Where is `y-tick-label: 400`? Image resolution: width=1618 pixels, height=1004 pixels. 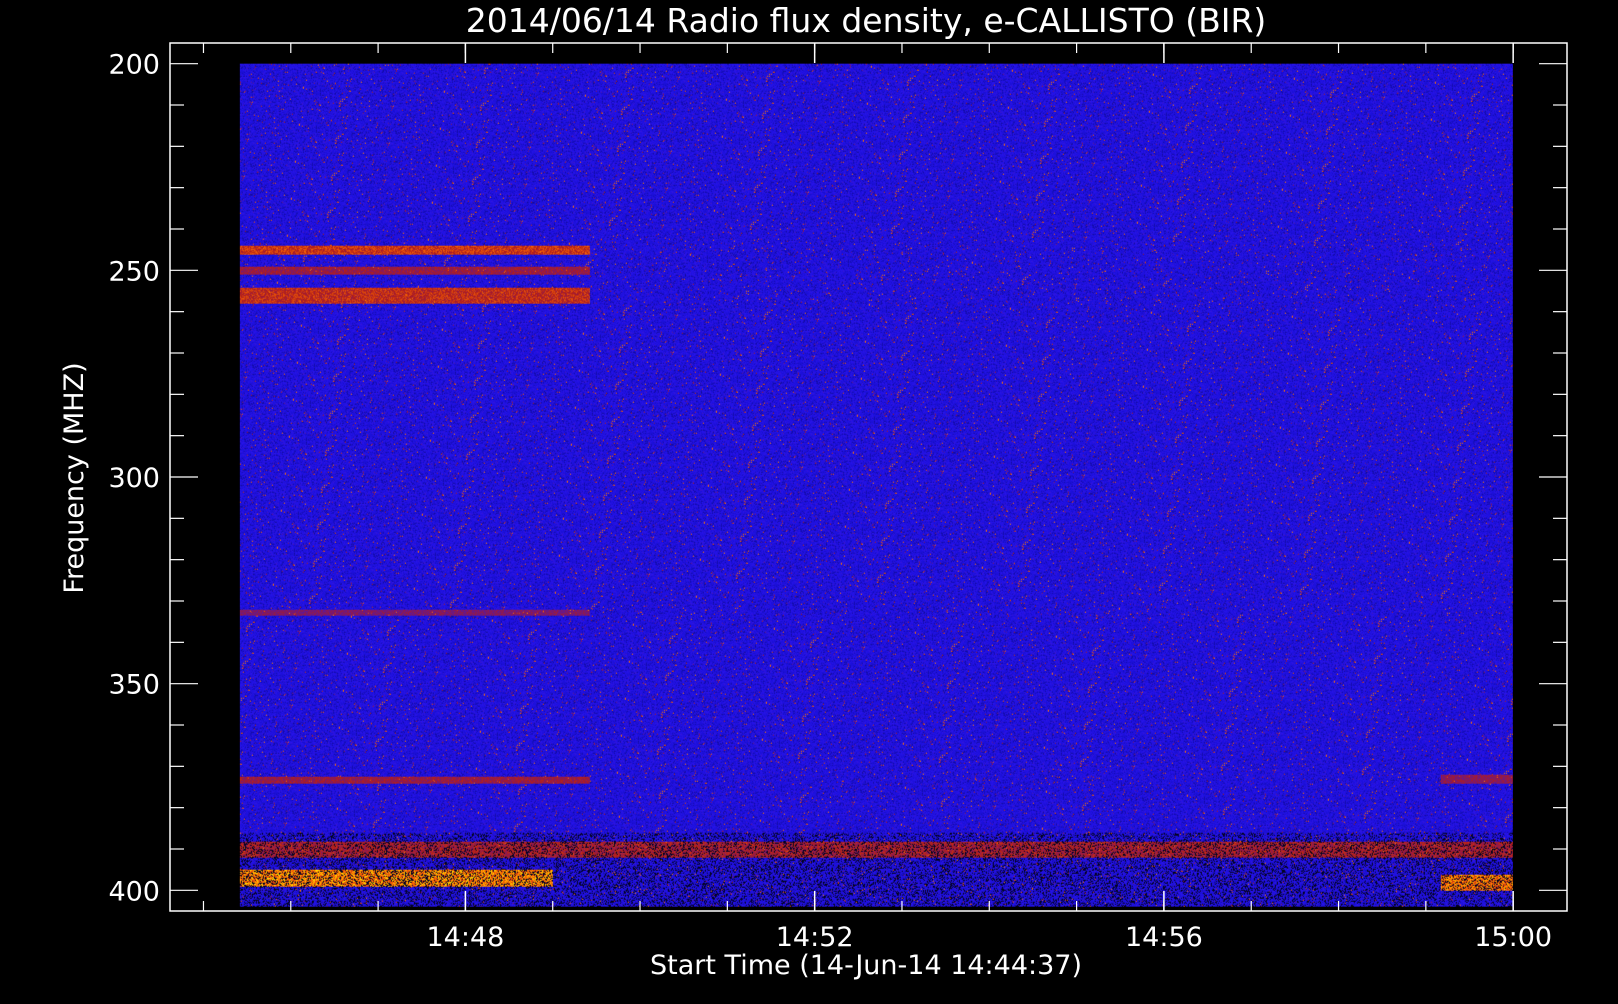 y-tick-label: 400 is located at coordinates (134, 891).